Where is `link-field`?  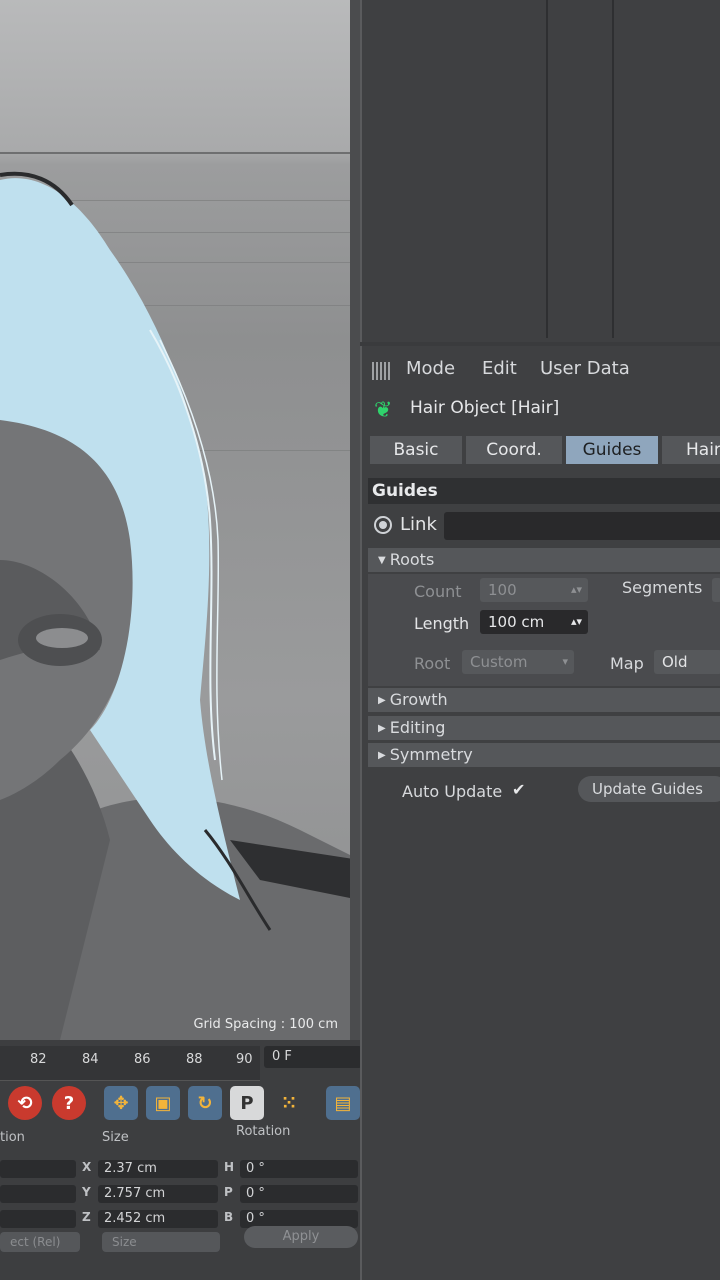
link-field is located at coordinates (582, 526).